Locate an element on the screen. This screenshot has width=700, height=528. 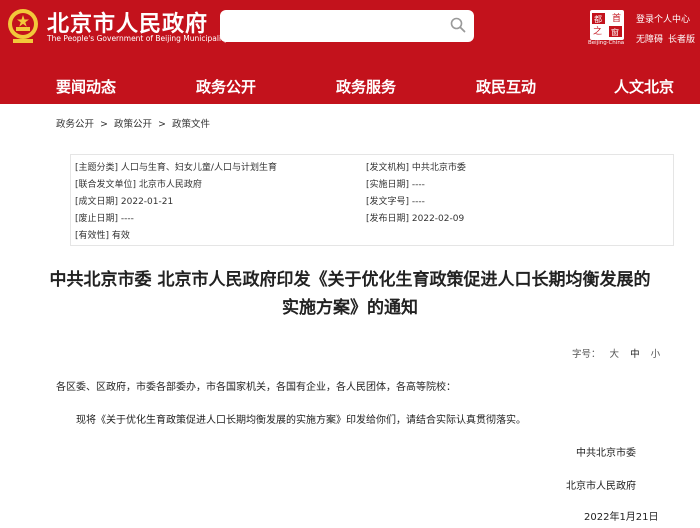
meta-published-label: [发布日期] is located at coordinates (388, 219).